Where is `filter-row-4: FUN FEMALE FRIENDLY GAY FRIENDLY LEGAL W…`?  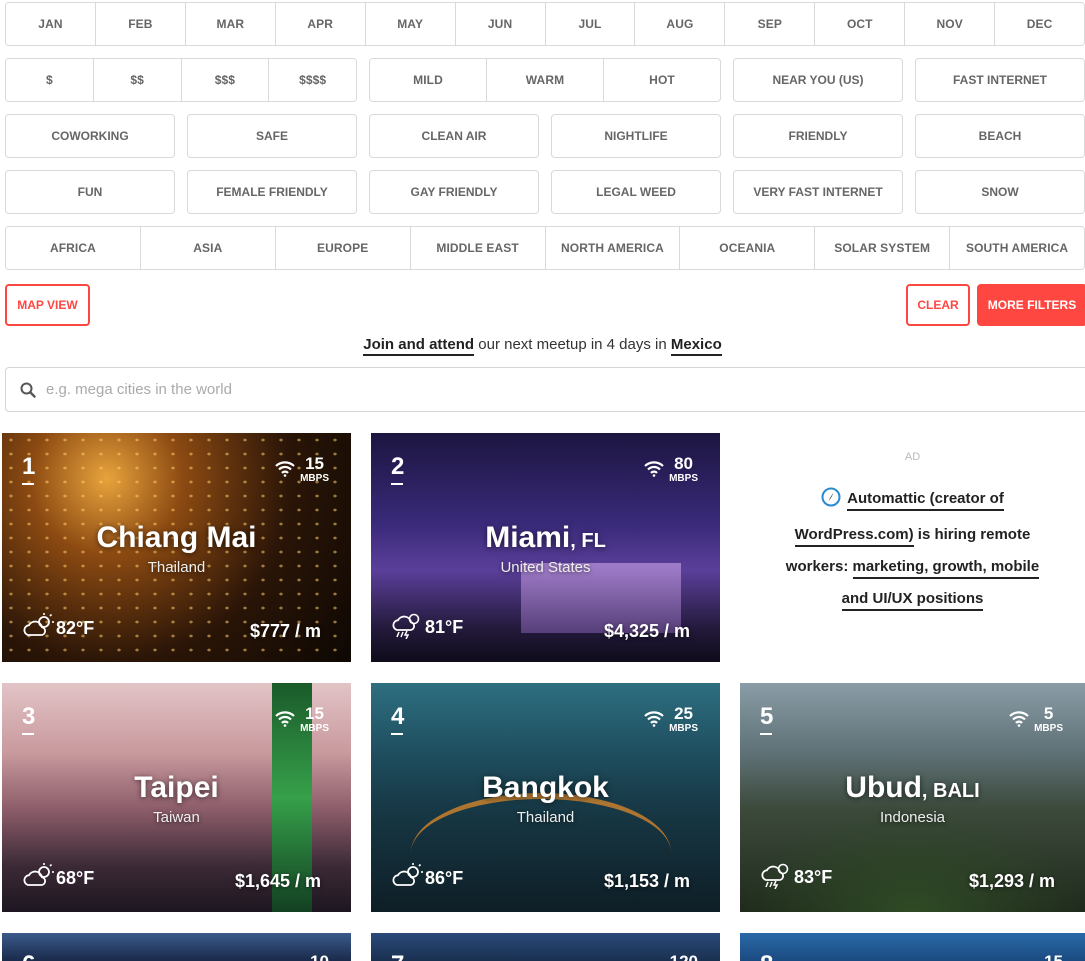 filter-row-4: FUN FEMALE FRIENDLY GAY FRIENDLY LEGAL W… is located at coordinates (545, 192).